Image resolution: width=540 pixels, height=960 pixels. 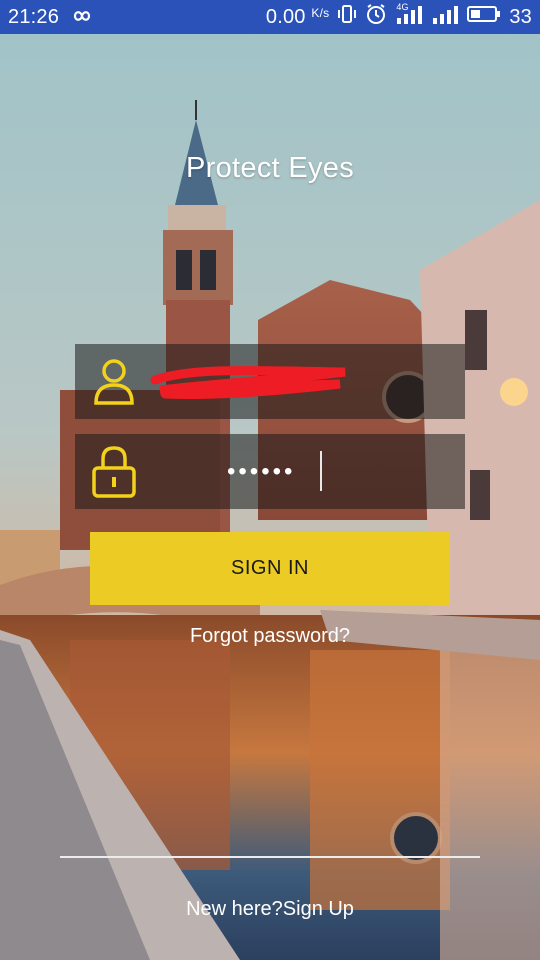 I want to click on status-bar: 21:26 0.00 K/s 4G 33, so click(x=270, y=17).